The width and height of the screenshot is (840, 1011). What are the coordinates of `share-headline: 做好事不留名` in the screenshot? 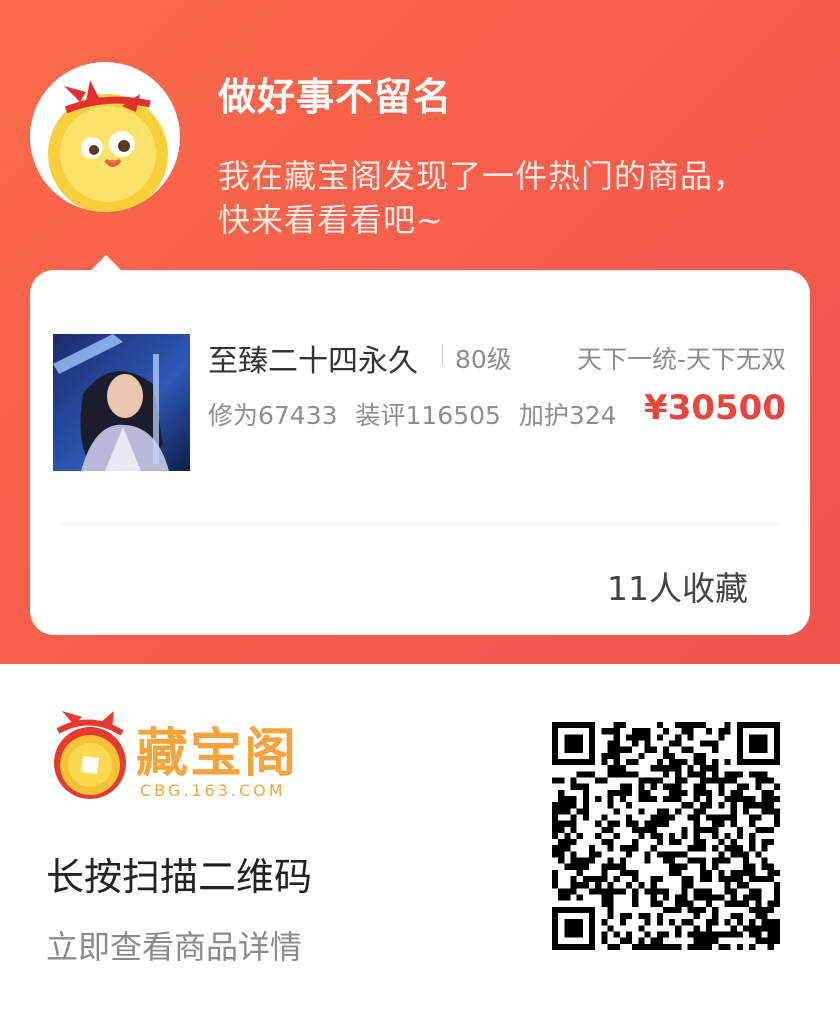 It's located at (335, 97).